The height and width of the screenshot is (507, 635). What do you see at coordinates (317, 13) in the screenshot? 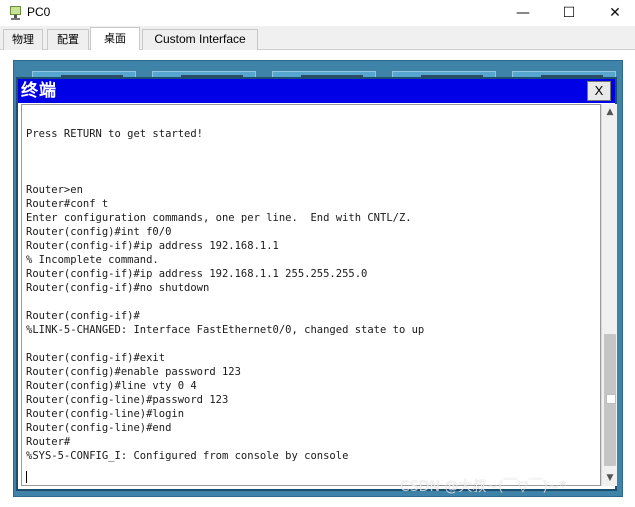
I see `window-titlebar: PC0 — ☐ ✕` at bounding box center [317, 13].